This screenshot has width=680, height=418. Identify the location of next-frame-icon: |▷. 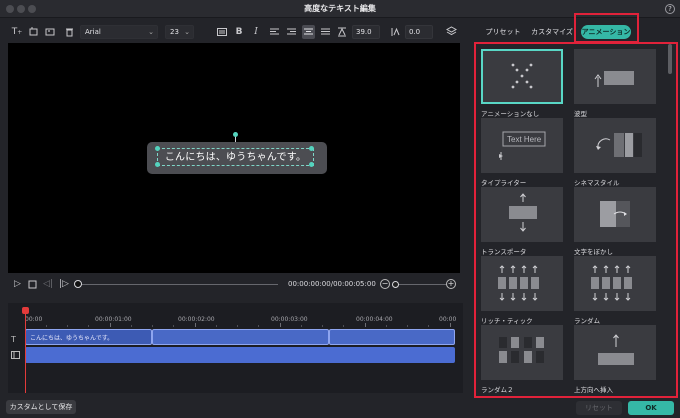
(64, 284).